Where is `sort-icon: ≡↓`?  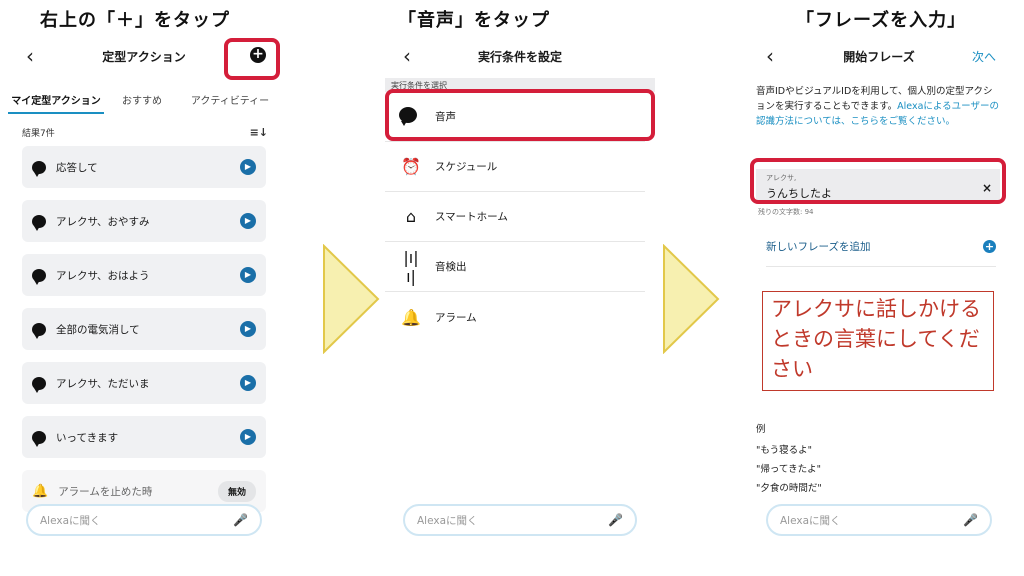 sort-icon: ≡↓ is located at coordinates (259, 136).